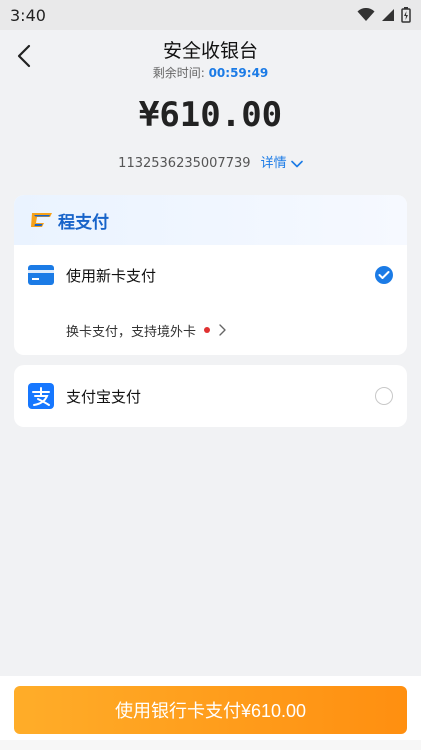 This screenshot has height=750, width=421. I want to click on radio-unchecked, so click(384, 396).